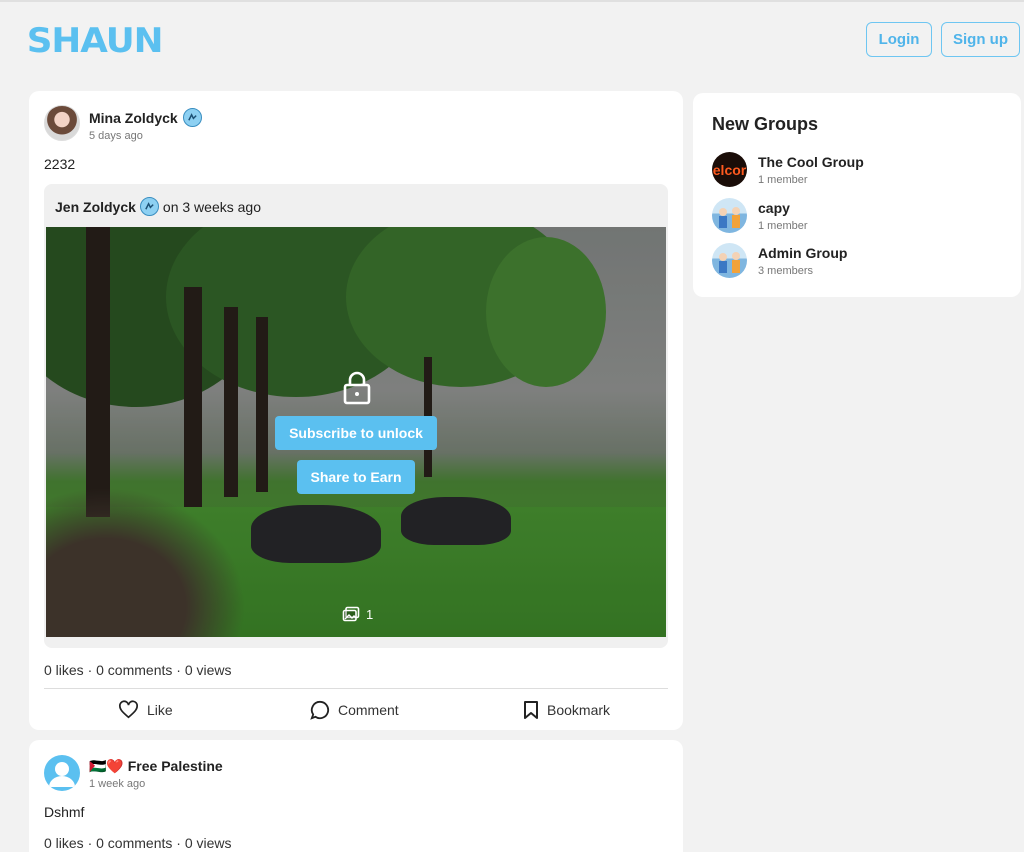  I want to click on share-to-earn-button: Share to Earn, so click(356, 477).